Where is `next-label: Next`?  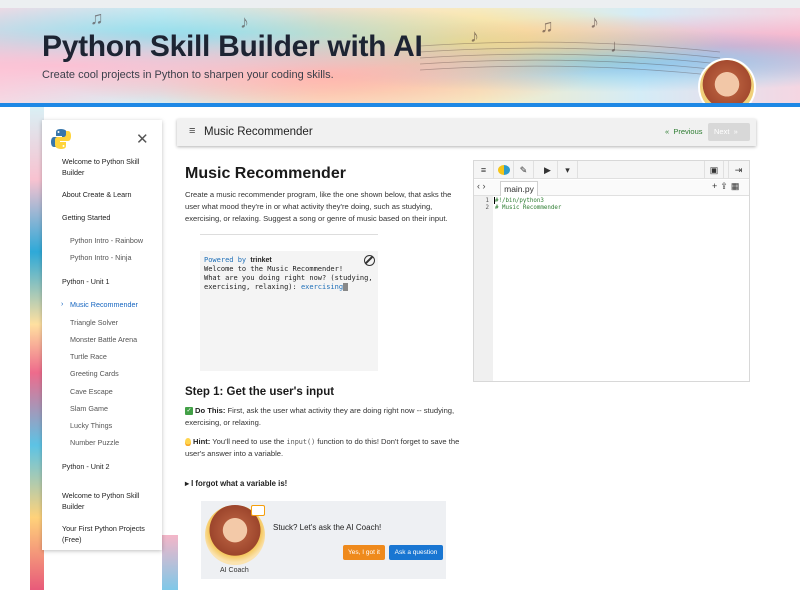
next-label: Next is located at coordinates (722, 131).